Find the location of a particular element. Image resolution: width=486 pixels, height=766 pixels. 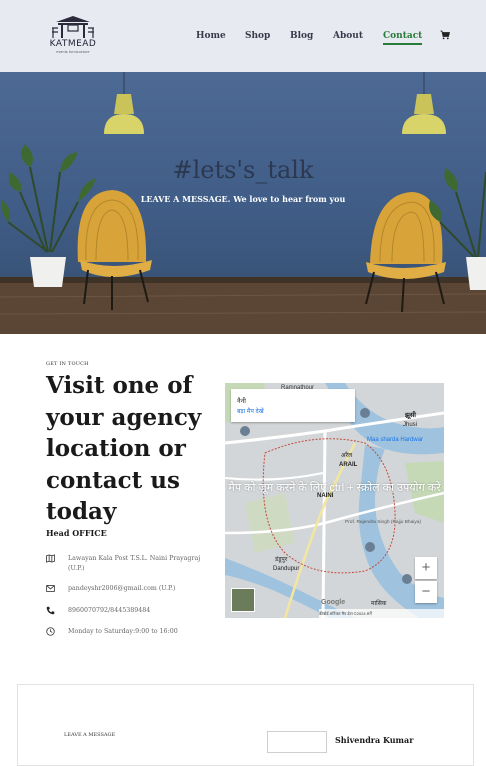

phone-row: 8960070792/8445389484 is located at coordinates (131, 611).